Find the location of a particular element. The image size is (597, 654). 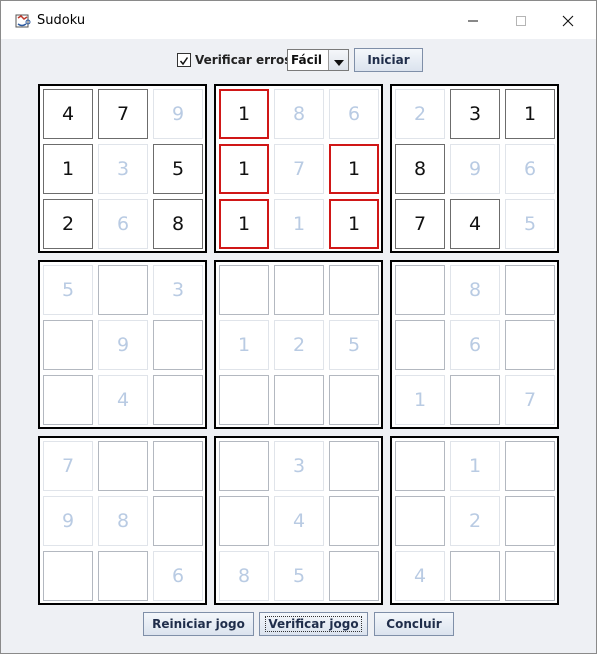

check-errors-checkbox is located at coordinates (184, 60).